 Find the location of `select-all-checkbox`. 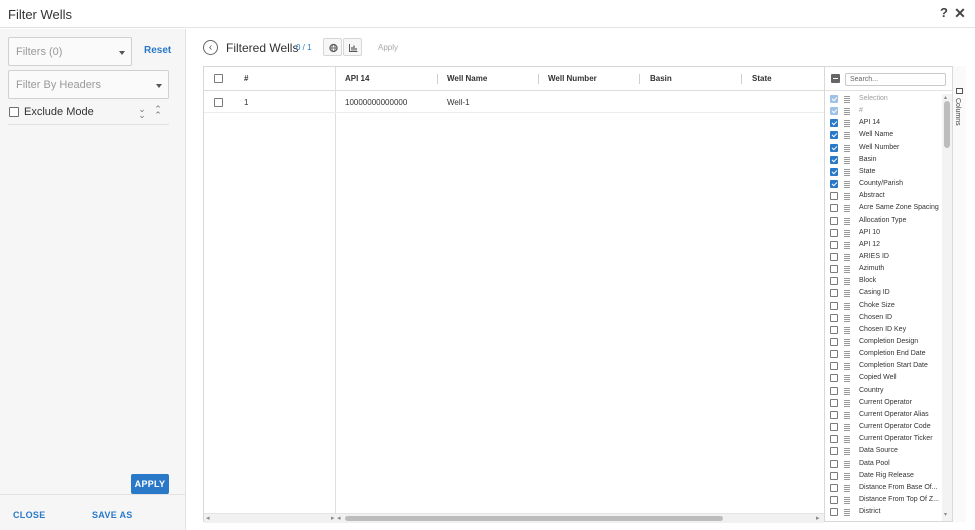

select-all-checkbox is located at coordinates (218, 78).